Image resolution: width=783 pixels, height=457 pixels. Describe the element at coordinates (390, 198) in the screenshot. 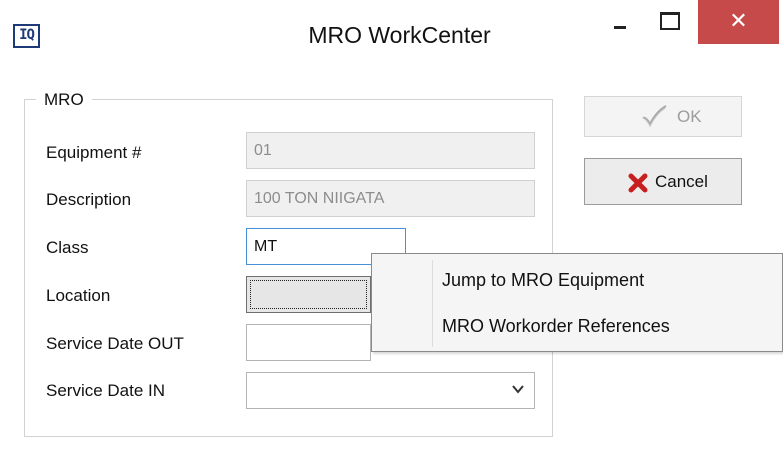

I see `description-field: 100 TON NIIGATA` at that location.